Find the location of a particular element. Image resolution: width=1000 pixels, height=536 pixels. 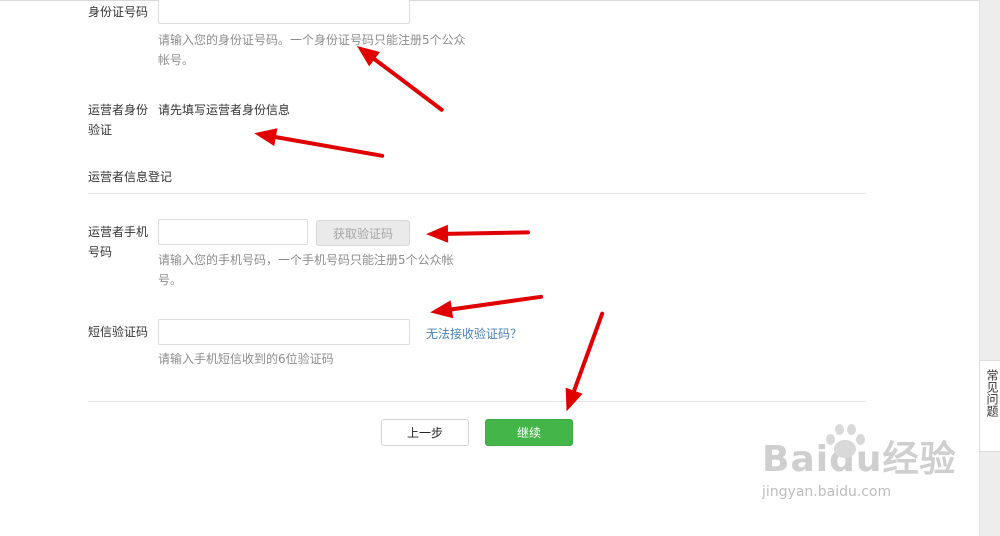

phone-input is located at coordinates (233, 232).